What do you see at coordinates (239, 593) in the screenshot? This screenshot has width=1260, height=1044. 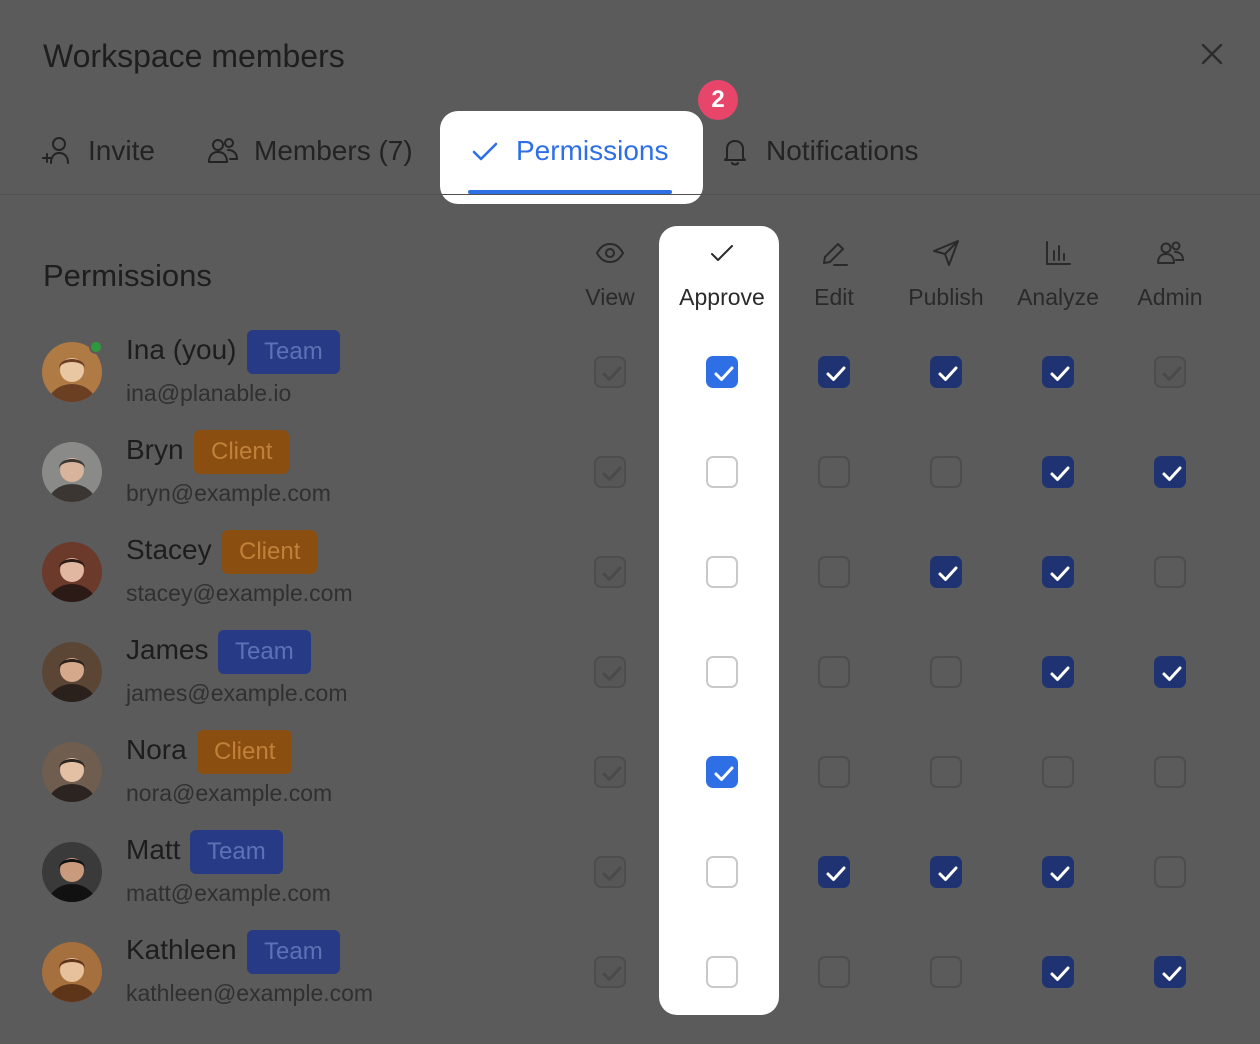 I see `member-email: stacey@example.com` at bounding box center [239, 593].